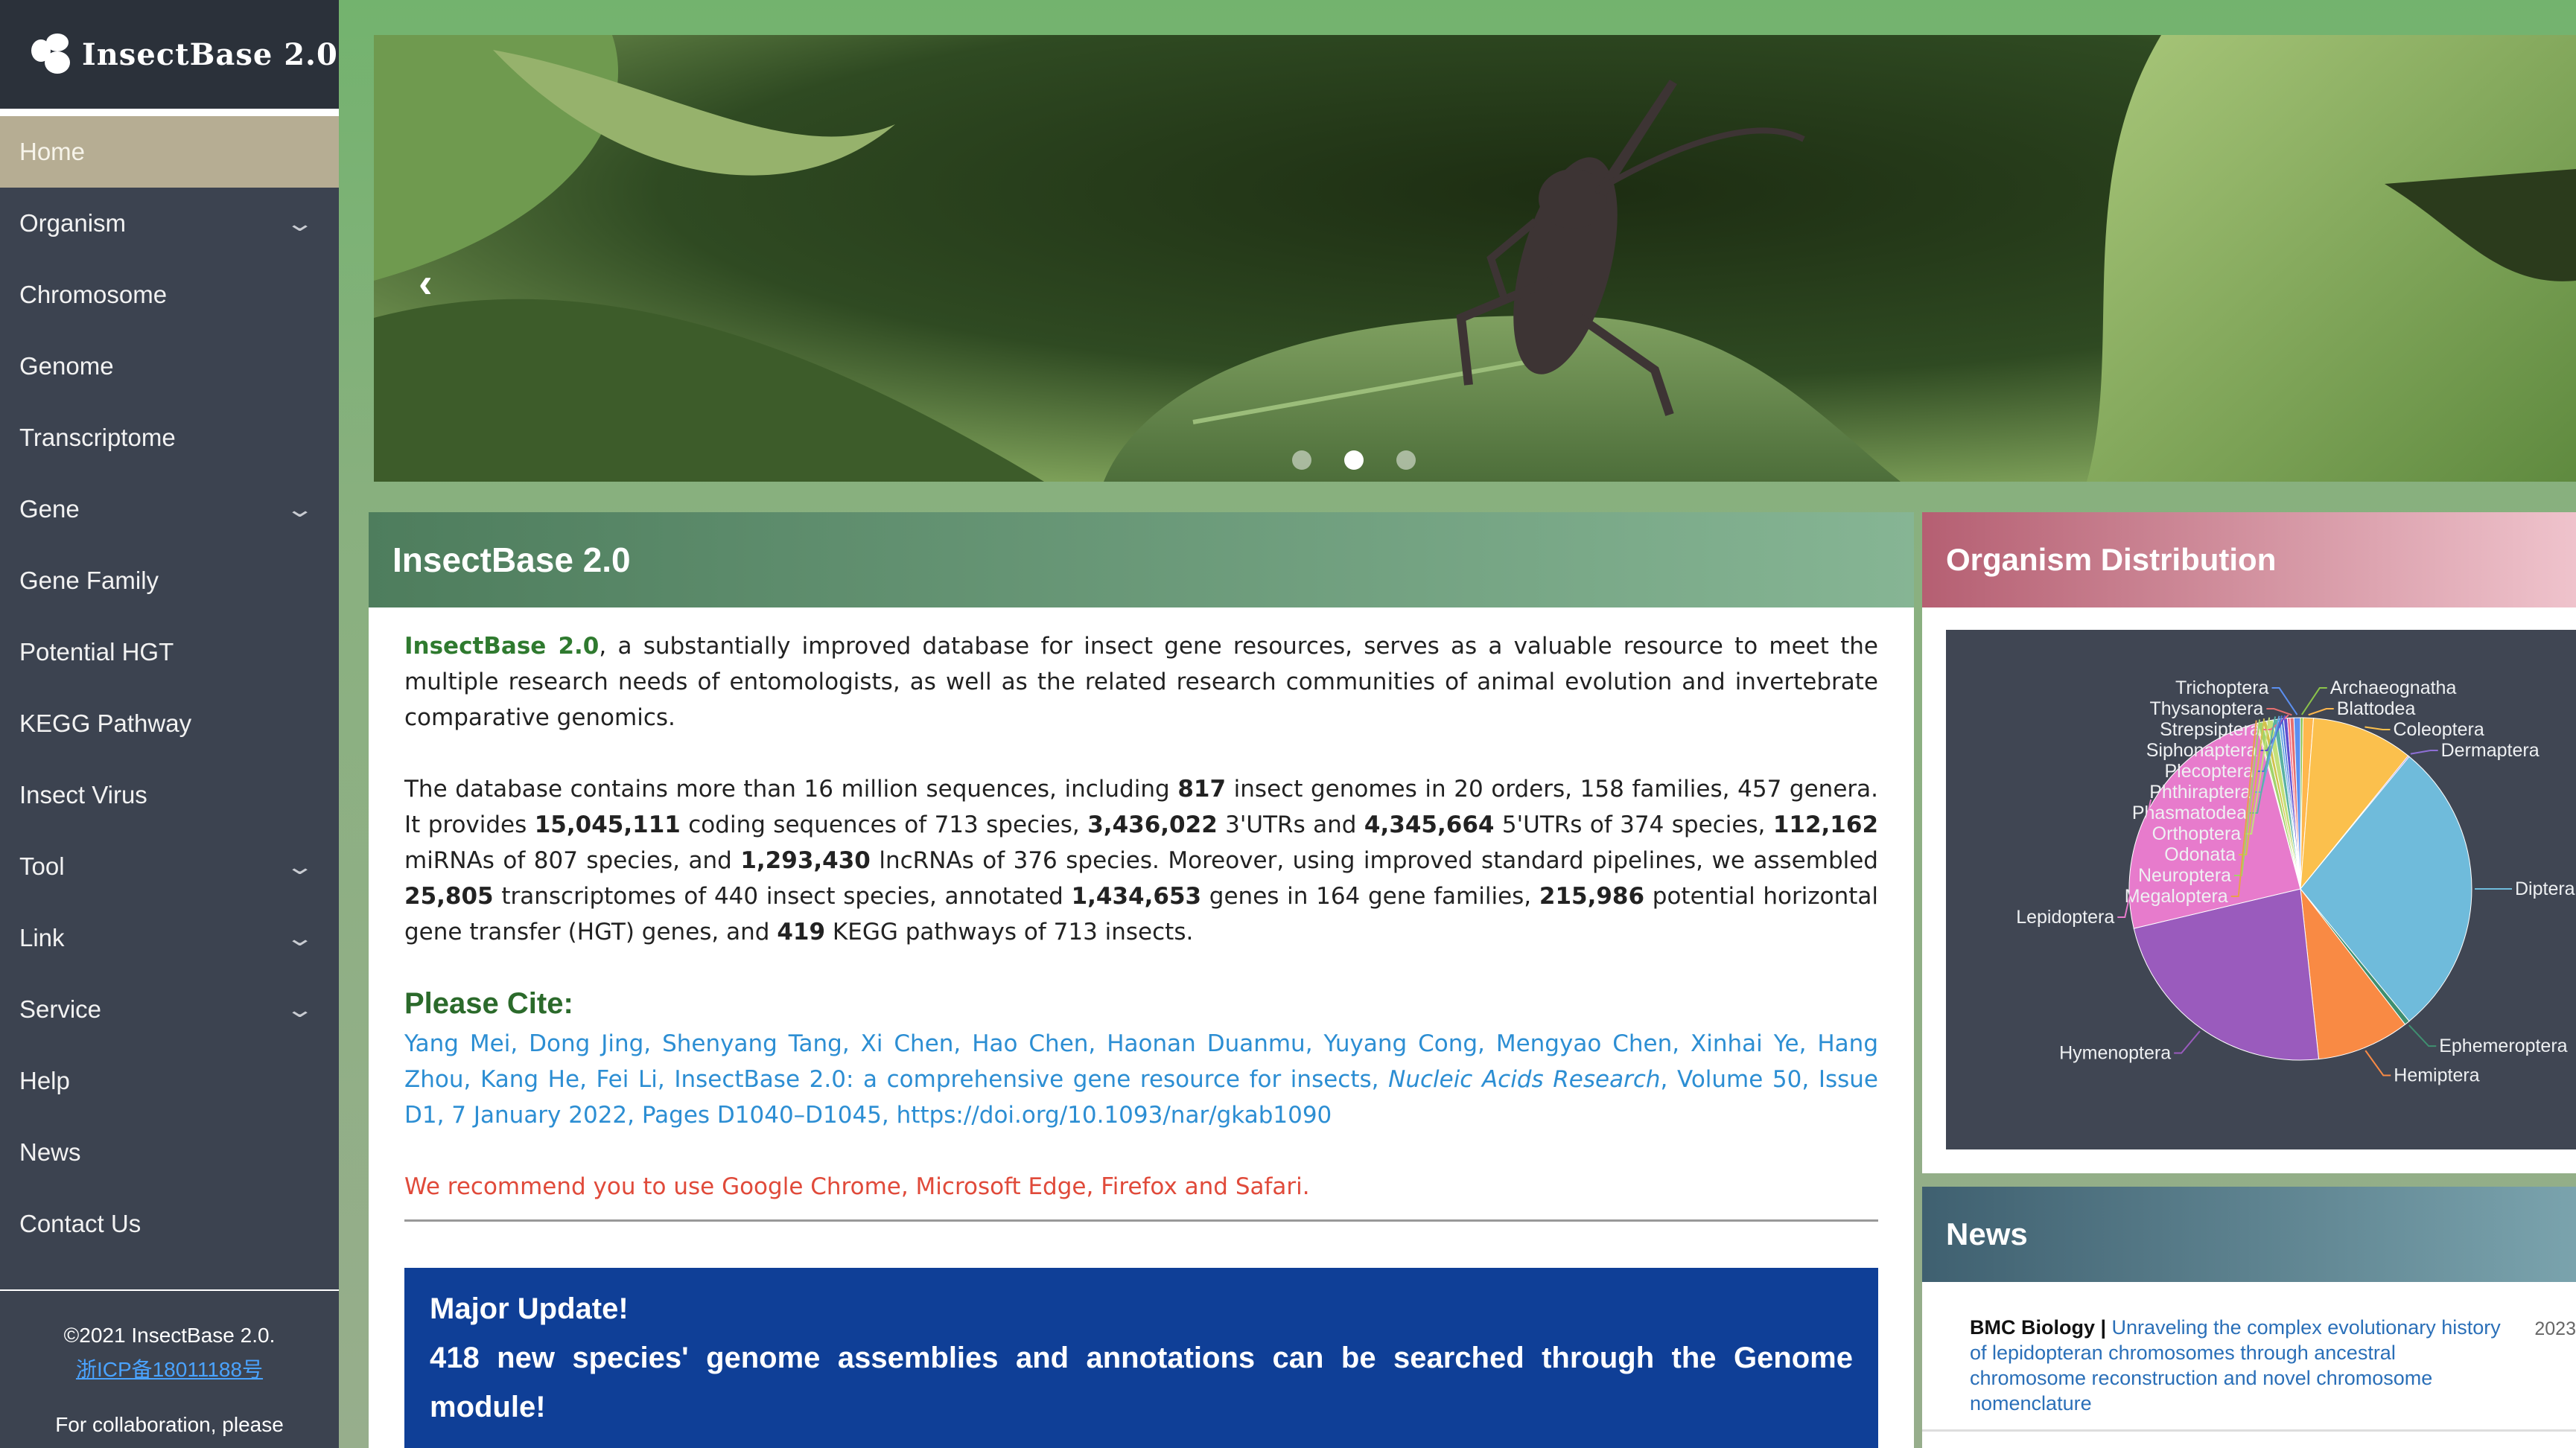 This screenshot has width=2576, height=1448. What do you see at coordinates (97, 437) in the screenshot?
I see `sidebar-item-label: Transcriptome` at bounding box center [97, 437].